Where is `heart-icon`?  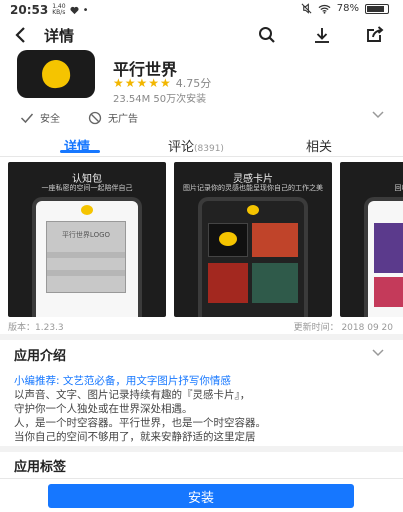
heart-icon is located at coordinates (74, 10).